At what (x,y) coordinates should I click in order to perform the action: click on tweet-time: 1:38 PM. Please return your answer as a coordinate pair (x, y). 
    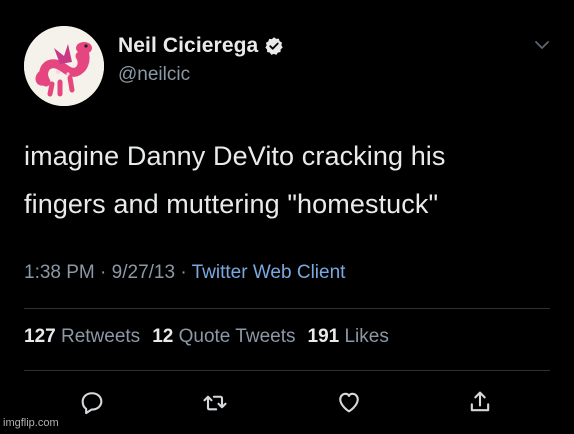
    Looking at the image, I should click on (59, 272).